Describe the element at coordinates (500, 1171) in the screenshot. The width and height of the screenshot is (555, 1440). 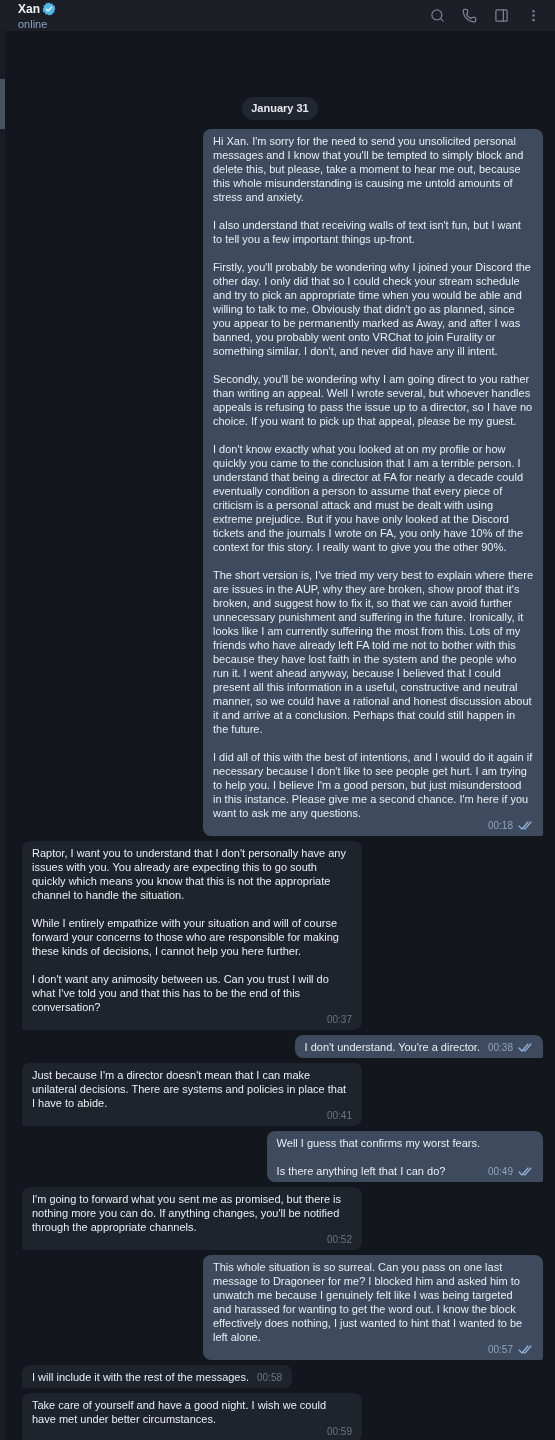
I see `message-time: 00:49` at that location.